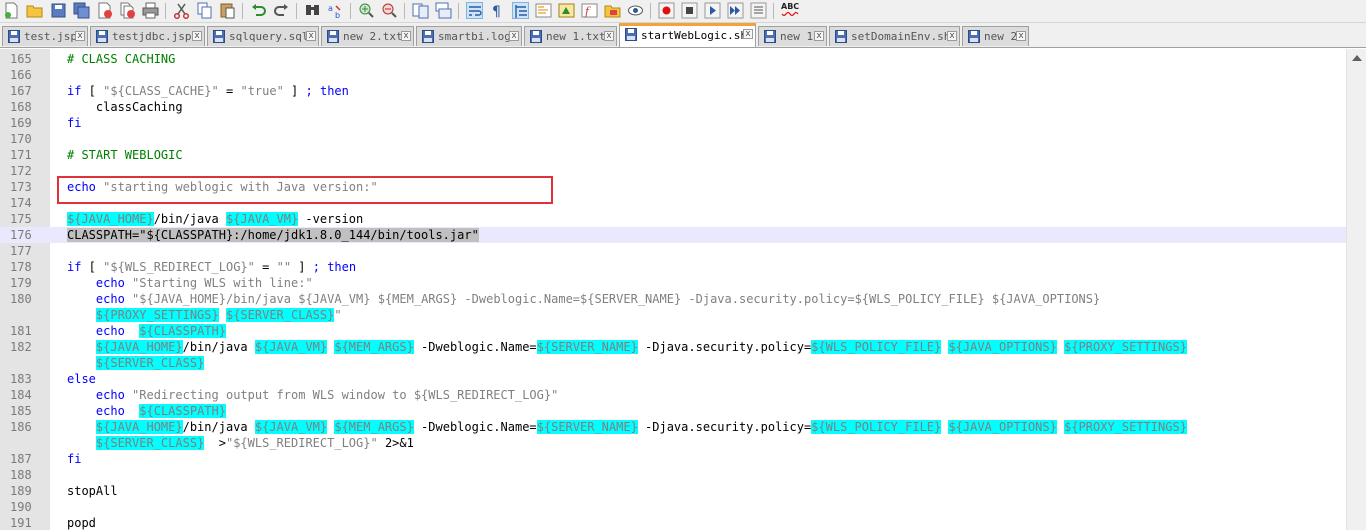  What do you see at coordinates (127, 10) in the screenshot?
I see `close-all-icon` at bounding box center [127, 10].